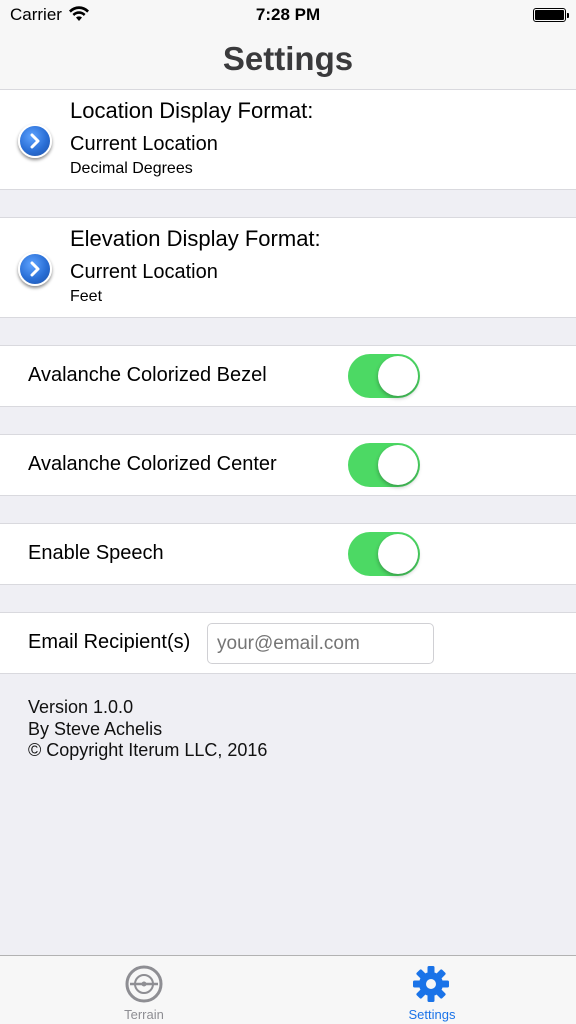  Describe the element at coordinates (109, 642) in the screenshot. I see `email-label: Email Recipient(s)` at that location.